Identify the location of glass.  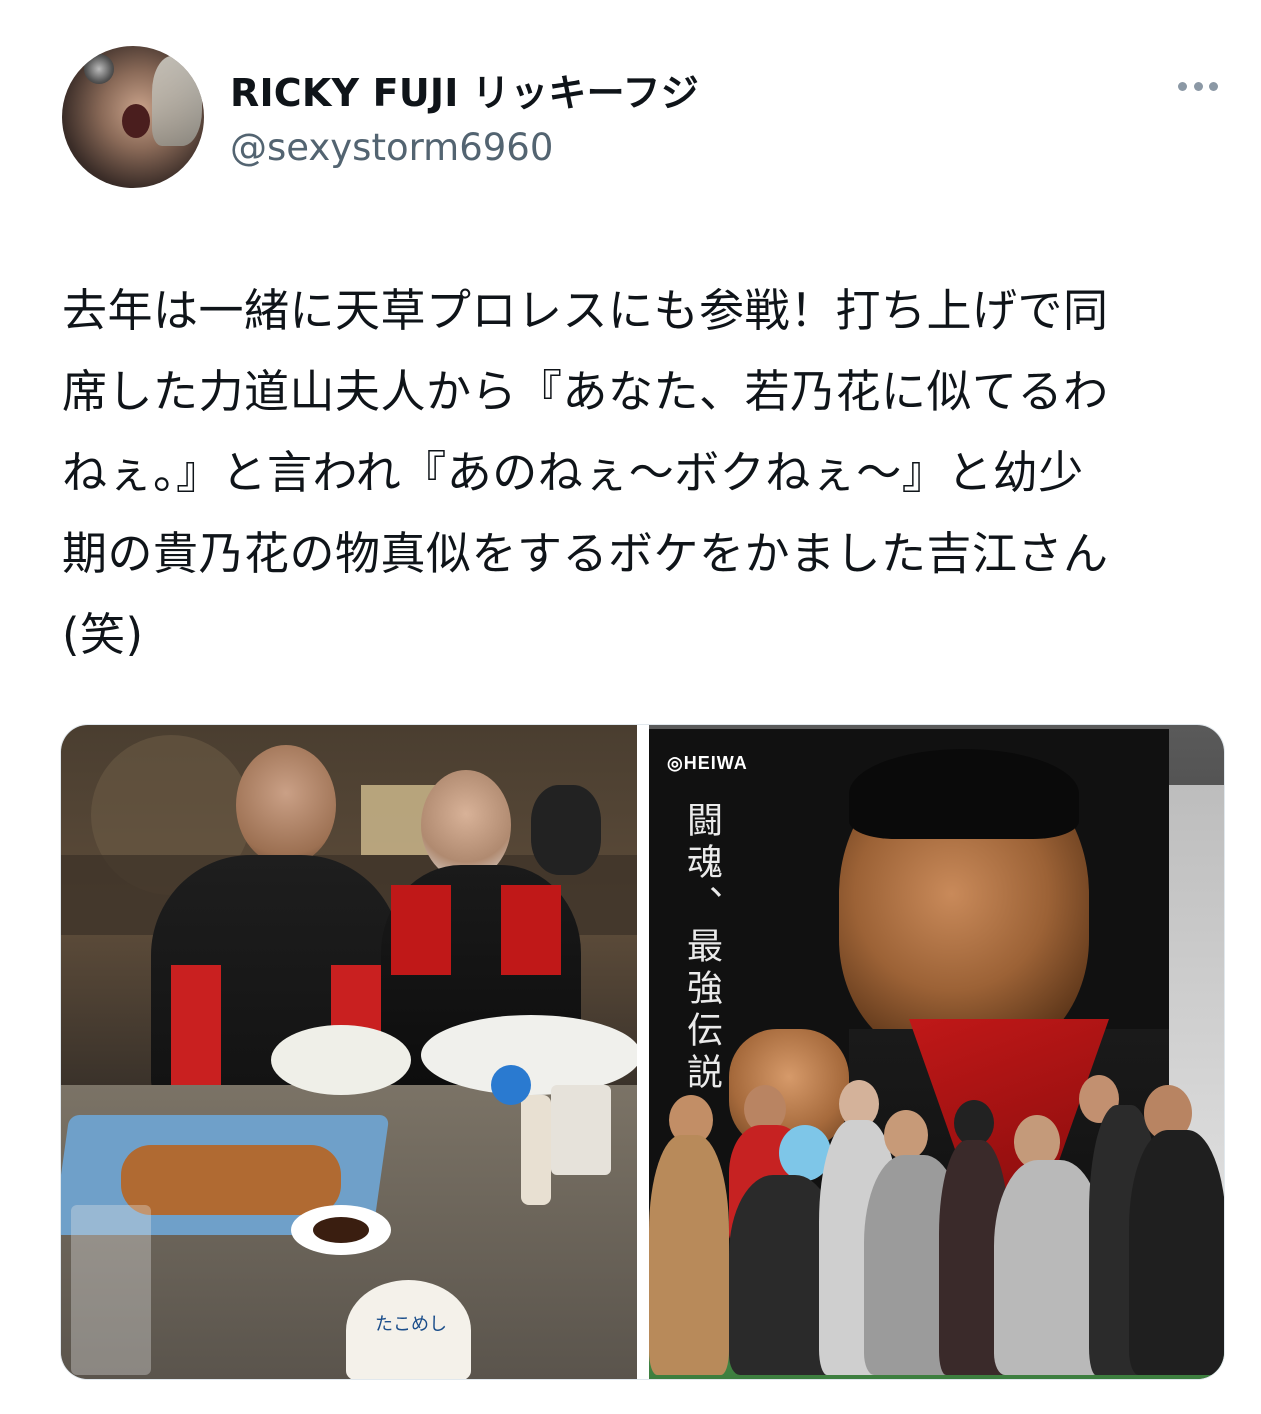
(111, 1290).